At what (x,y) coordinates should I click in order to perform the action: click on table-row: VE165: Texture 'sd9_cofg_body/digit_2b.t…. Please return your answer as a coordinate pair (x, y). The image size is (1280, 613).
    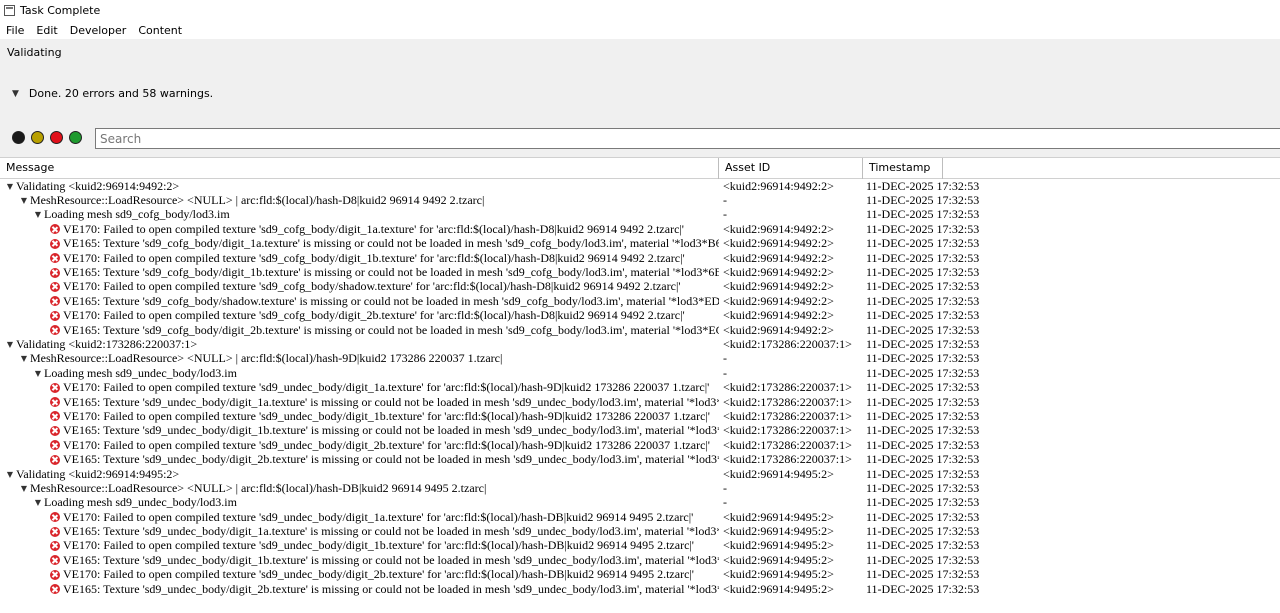
    Looking at the image, I should click on (640, 330).